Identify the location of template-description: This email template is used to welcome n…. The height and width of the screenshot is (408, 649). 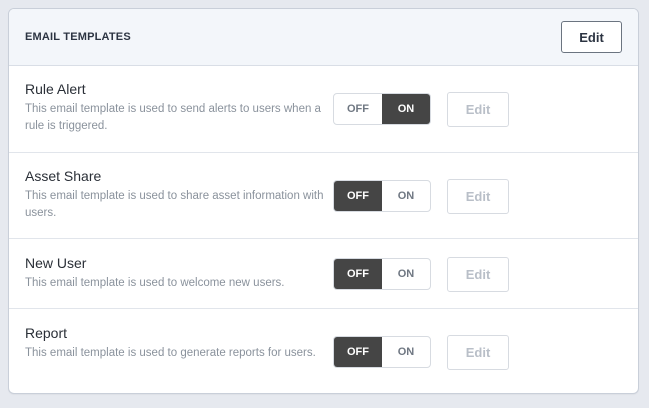
(155, 283).